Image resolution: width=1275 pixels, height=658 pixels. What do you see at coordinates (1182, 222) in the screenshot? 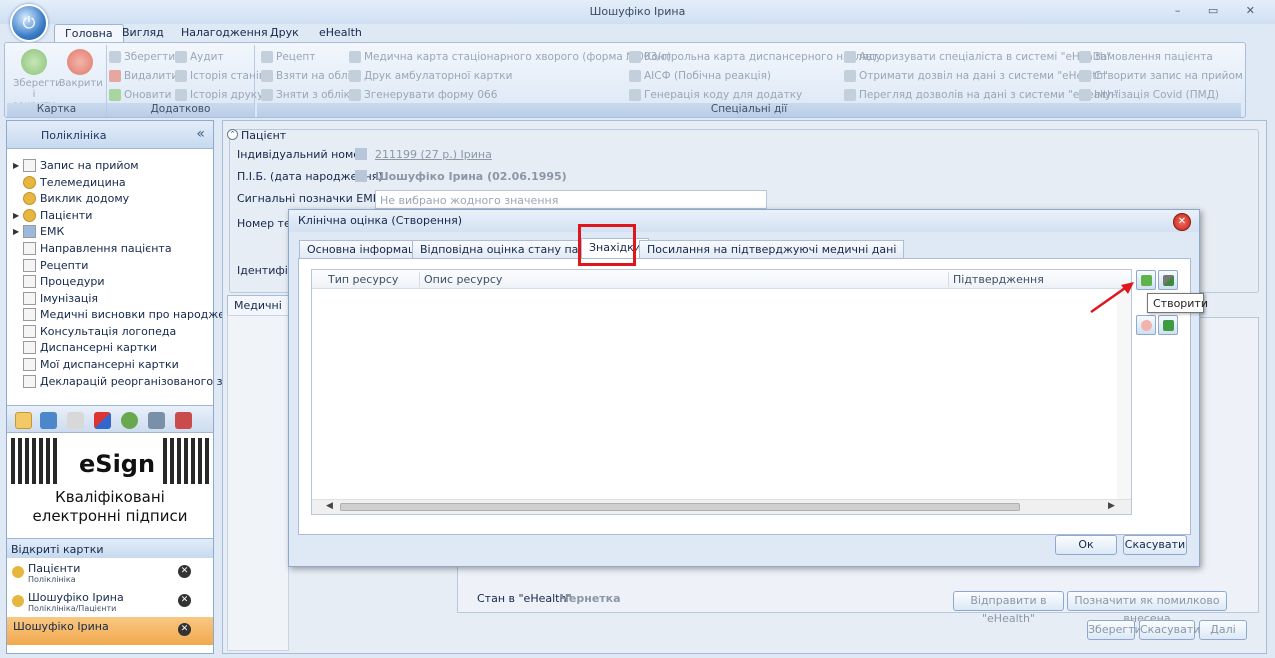
I see `dialog-close-icon: ✕` at bounding box center [1182, 222].